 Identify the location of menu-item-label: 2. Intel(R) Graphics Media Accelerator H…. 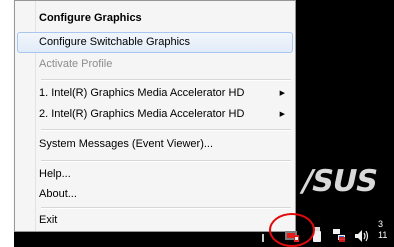
(142, 114).